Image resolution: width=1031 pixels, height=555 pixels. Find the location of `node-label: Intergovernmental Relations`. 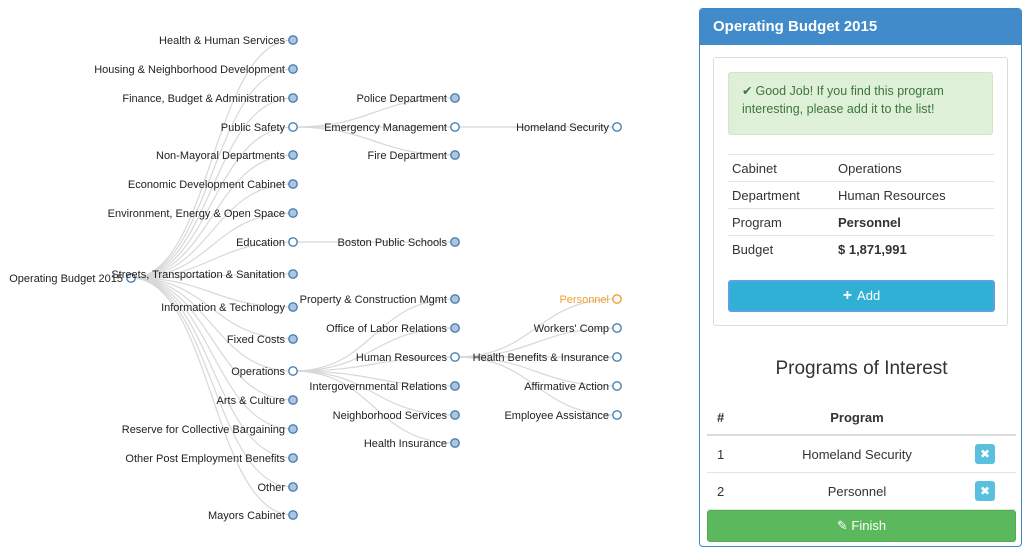

node-label: Intergovernmental Relations is located at coordinates (378, 387).